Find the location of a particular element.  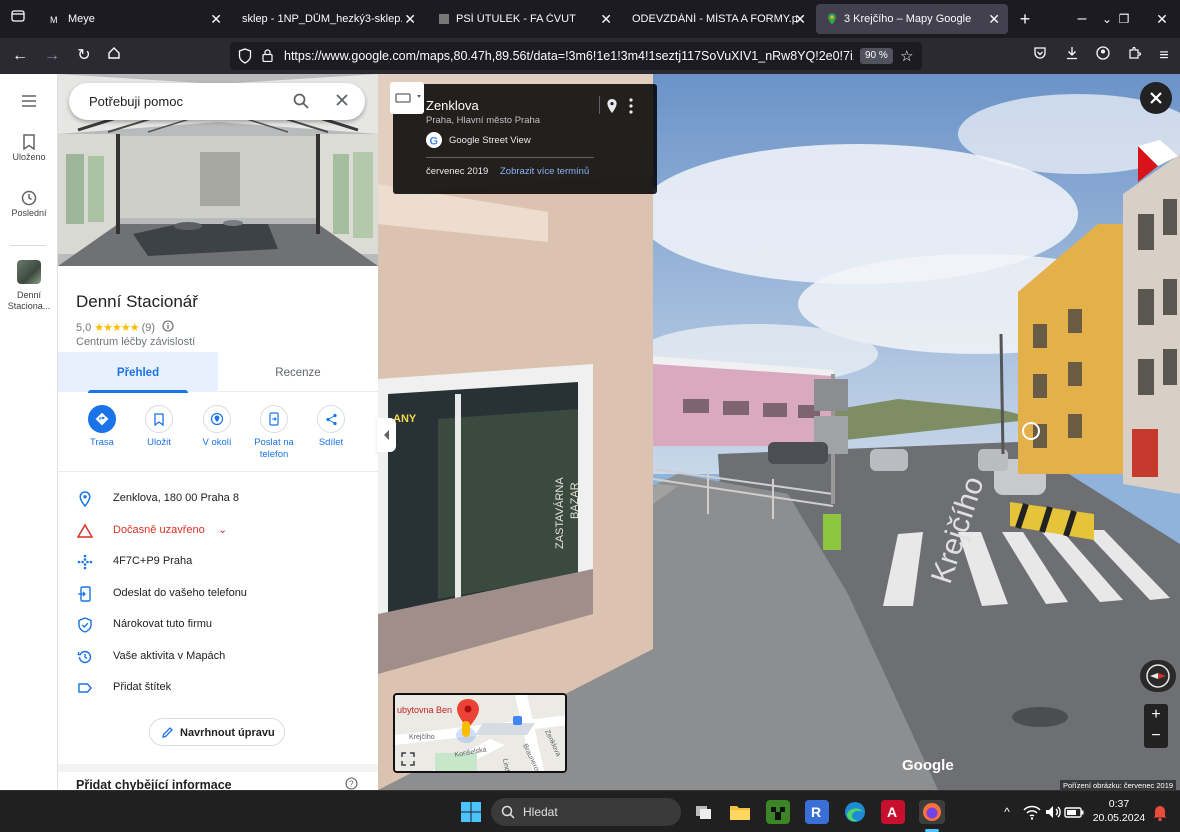

zoom-out-button: − is located at coordinates (1156, 737).